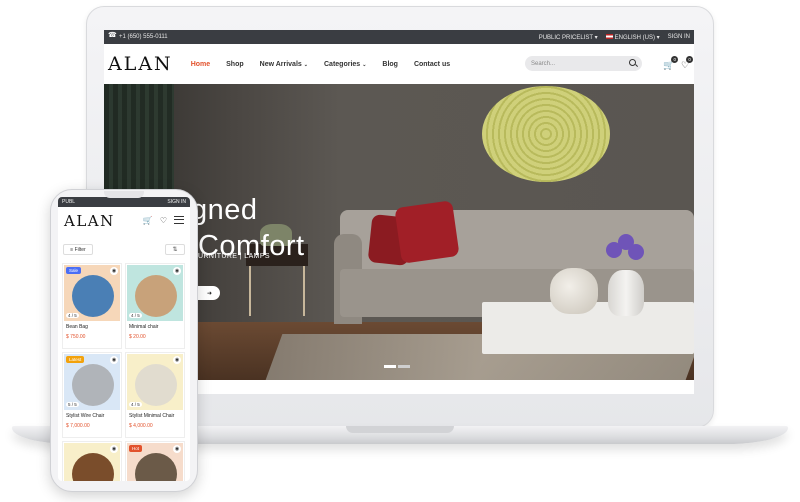  I want to click on product-card: ◉, so click(92, 461).